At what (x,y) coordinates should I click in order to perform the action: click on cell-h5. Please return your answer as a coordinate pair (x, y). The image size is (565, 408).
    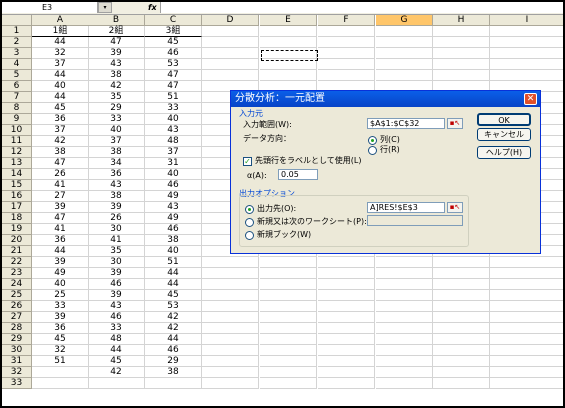
    Looking at the image, I should click on (461, 75).